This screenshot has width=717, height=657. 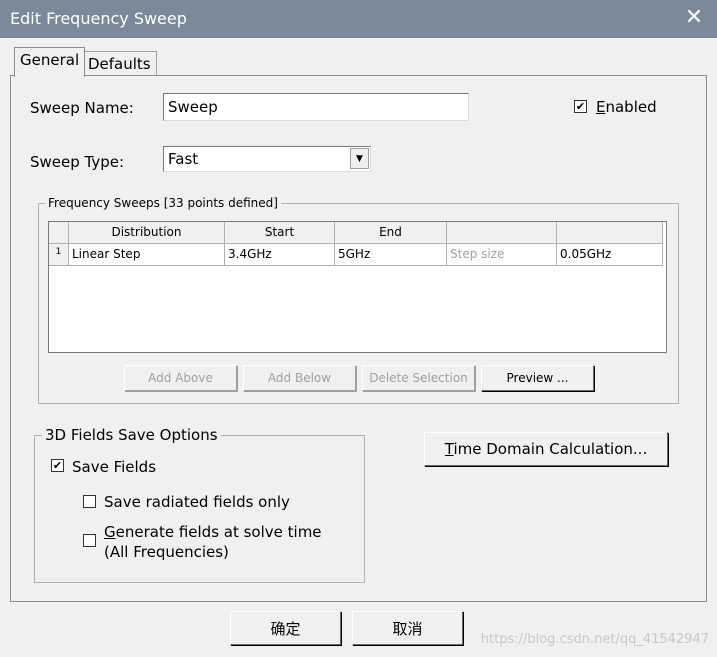 I want to click on table-cell-step-type: Step size, so click(x=502, y=255).